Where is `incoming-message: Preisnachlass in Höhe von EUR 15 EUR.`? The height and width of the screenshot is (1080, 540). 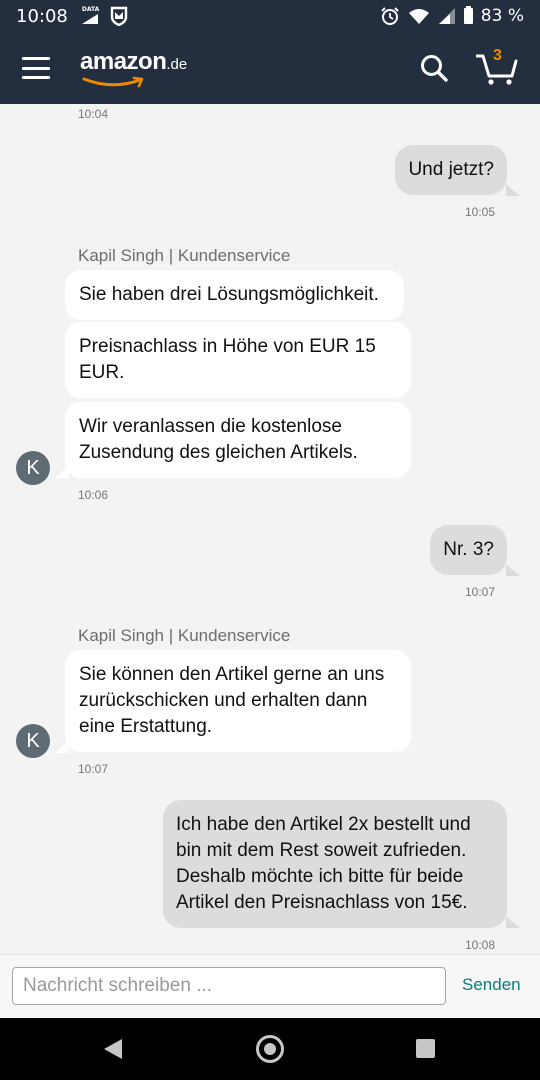 incoming-message: Preisnachlass in Höhe von EUR 15 EUR. is located at coordinates (238, 360).